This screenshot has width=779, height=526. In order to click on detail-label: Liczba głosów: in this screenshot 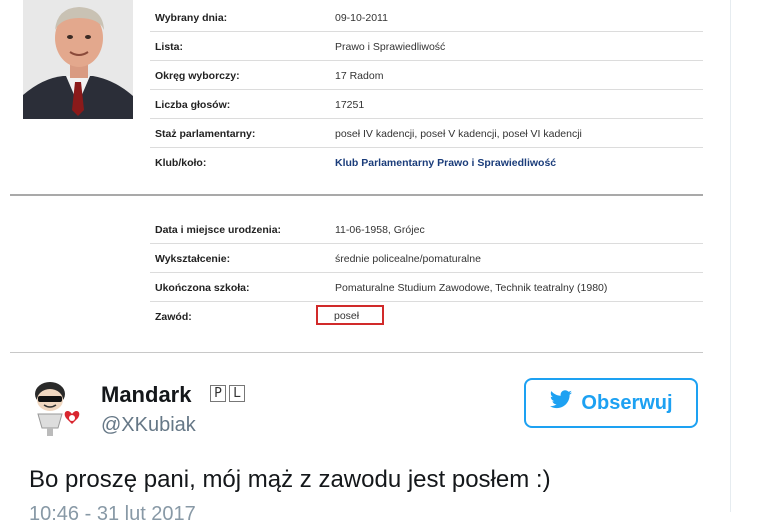, I will do `click(193, 105)`.